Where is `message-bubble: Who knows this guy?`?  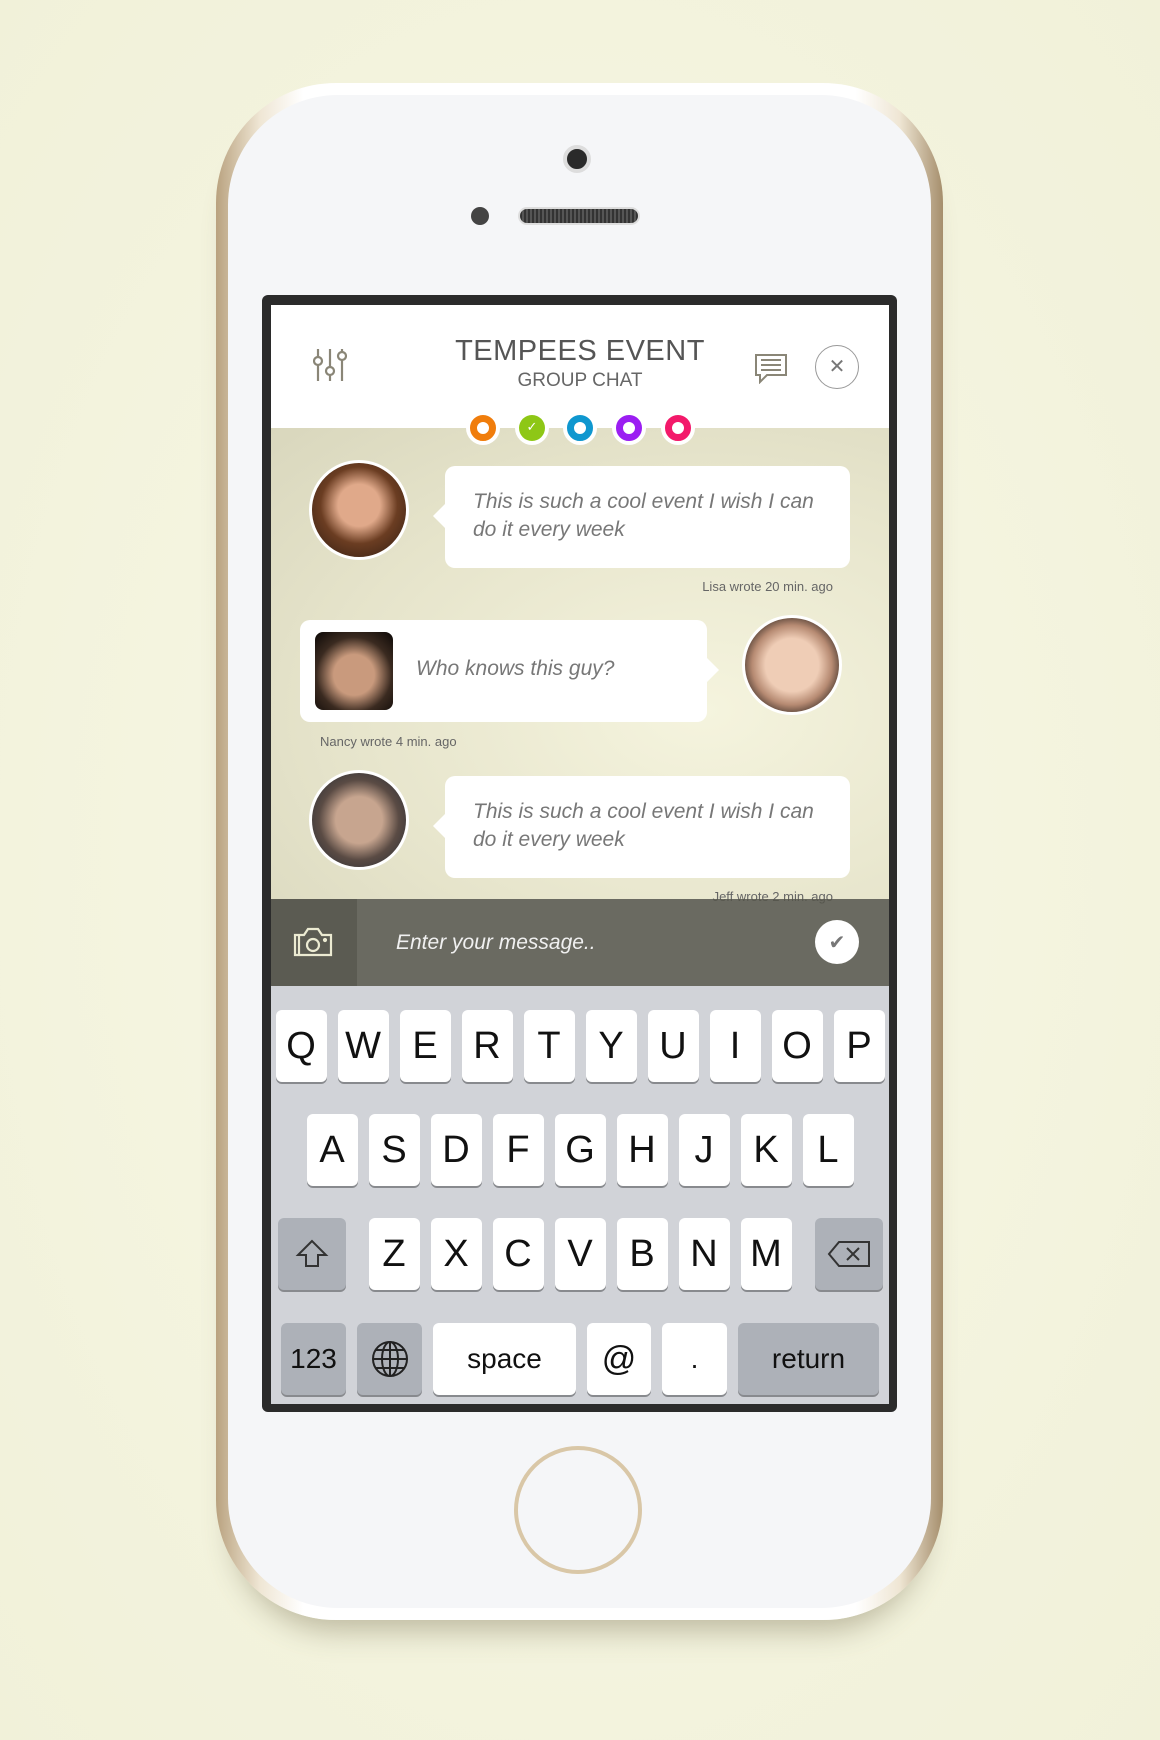
message-bubble: Who knows this guy? is located at coordinates (509, 671).